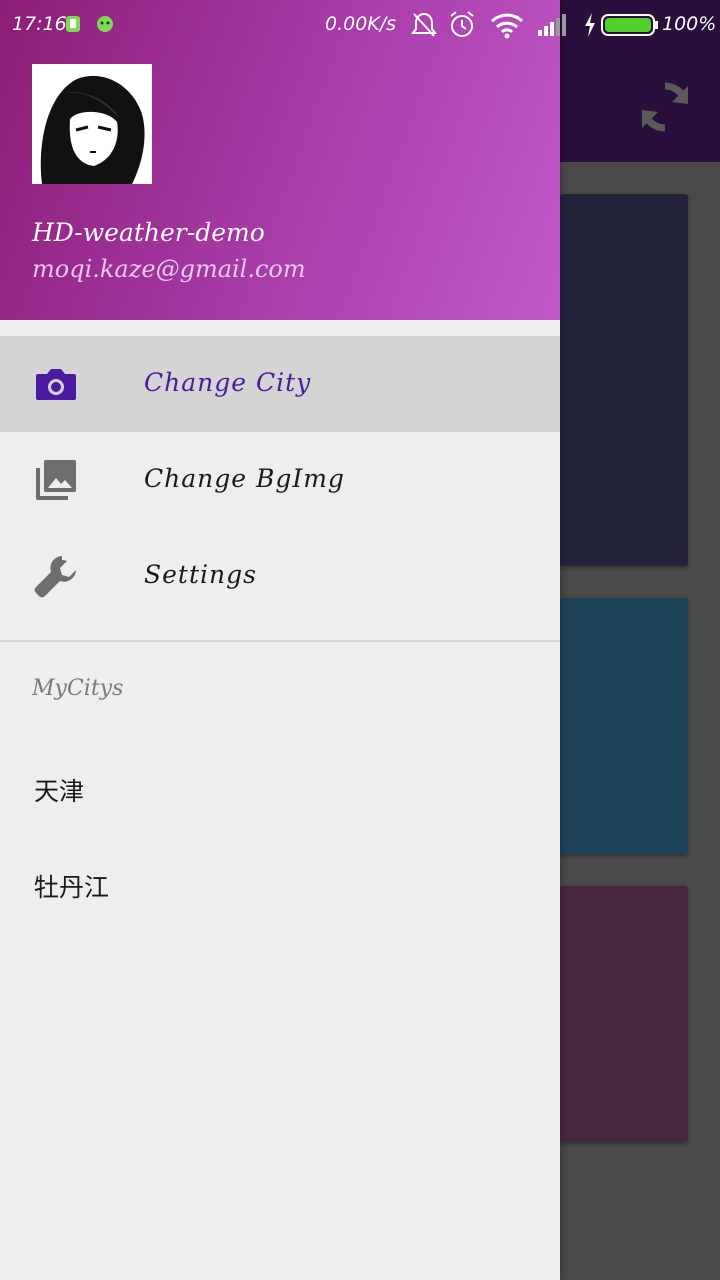 This screenshot has width=720, height=1280. What do you see at coordinates (56, 480) in the screenshot?
I see `photo-library-icon` at bounding box center [56, 480].